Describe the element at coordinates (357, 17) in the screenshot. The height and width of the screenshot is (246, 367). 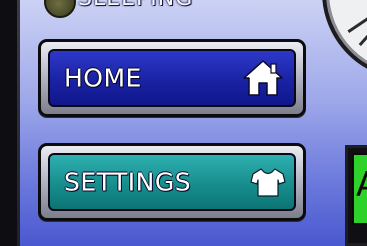
I see `gauge-tick` at that location.